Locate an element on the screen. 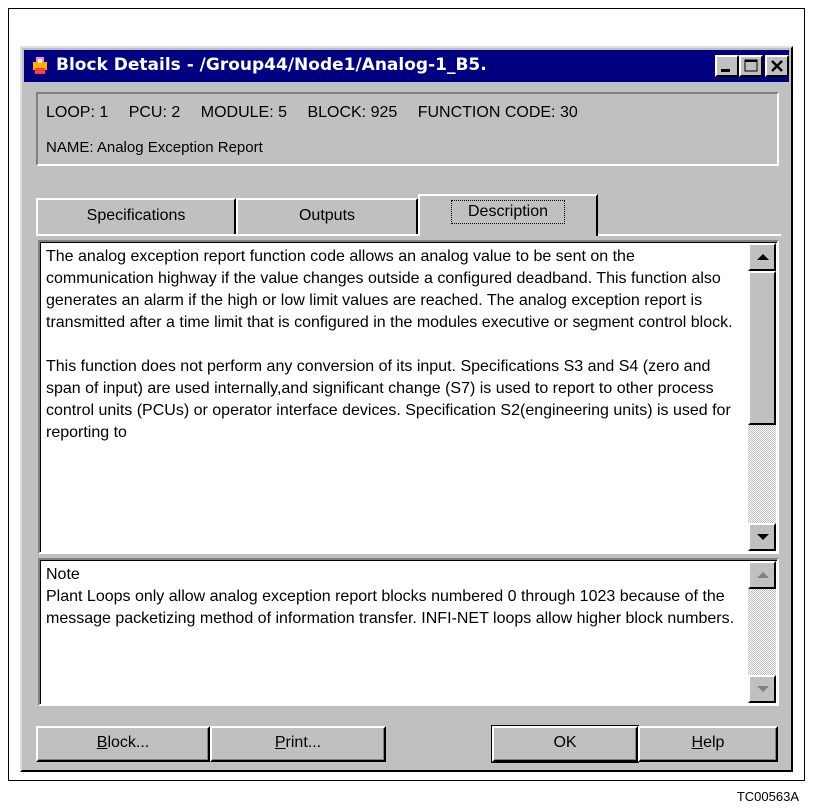  close-icon is located at coordinates (777, 66).